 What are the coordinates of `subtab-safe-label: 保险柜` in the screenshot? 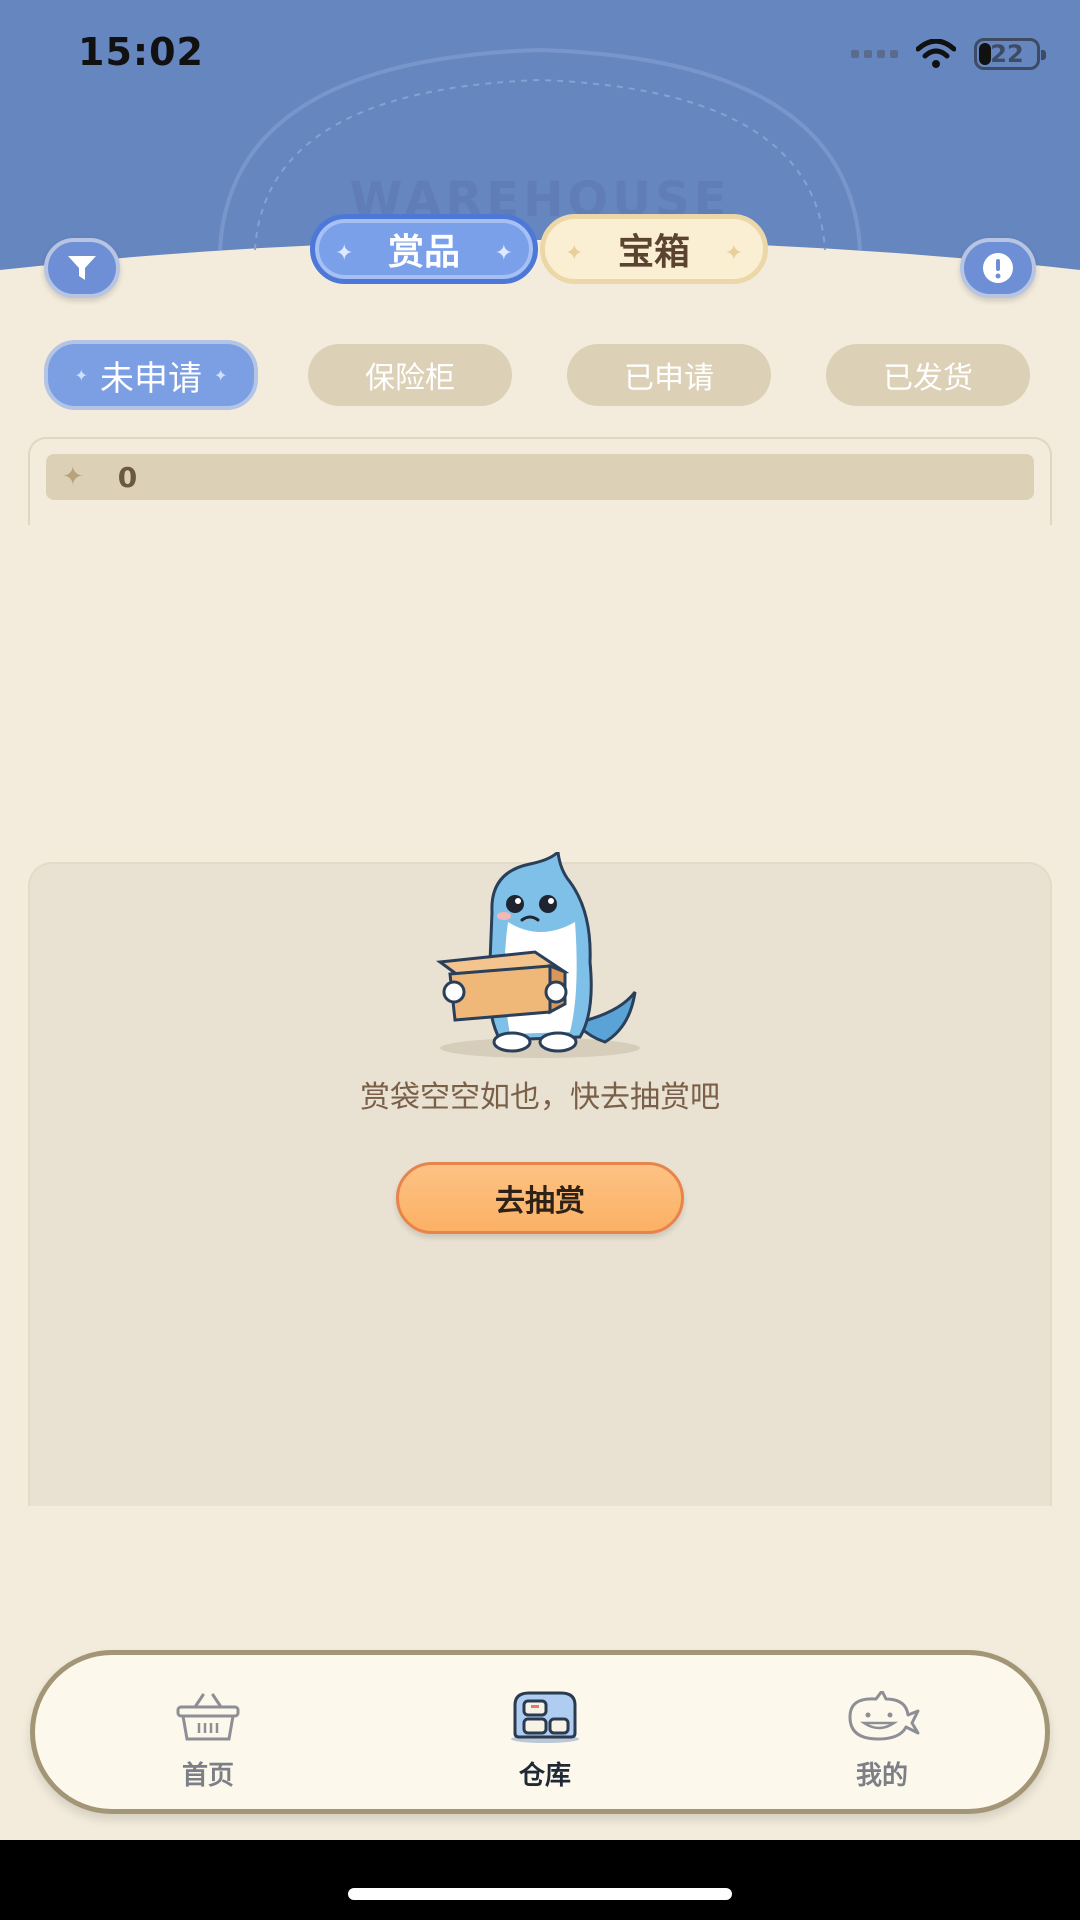 It's located at (410, 378).